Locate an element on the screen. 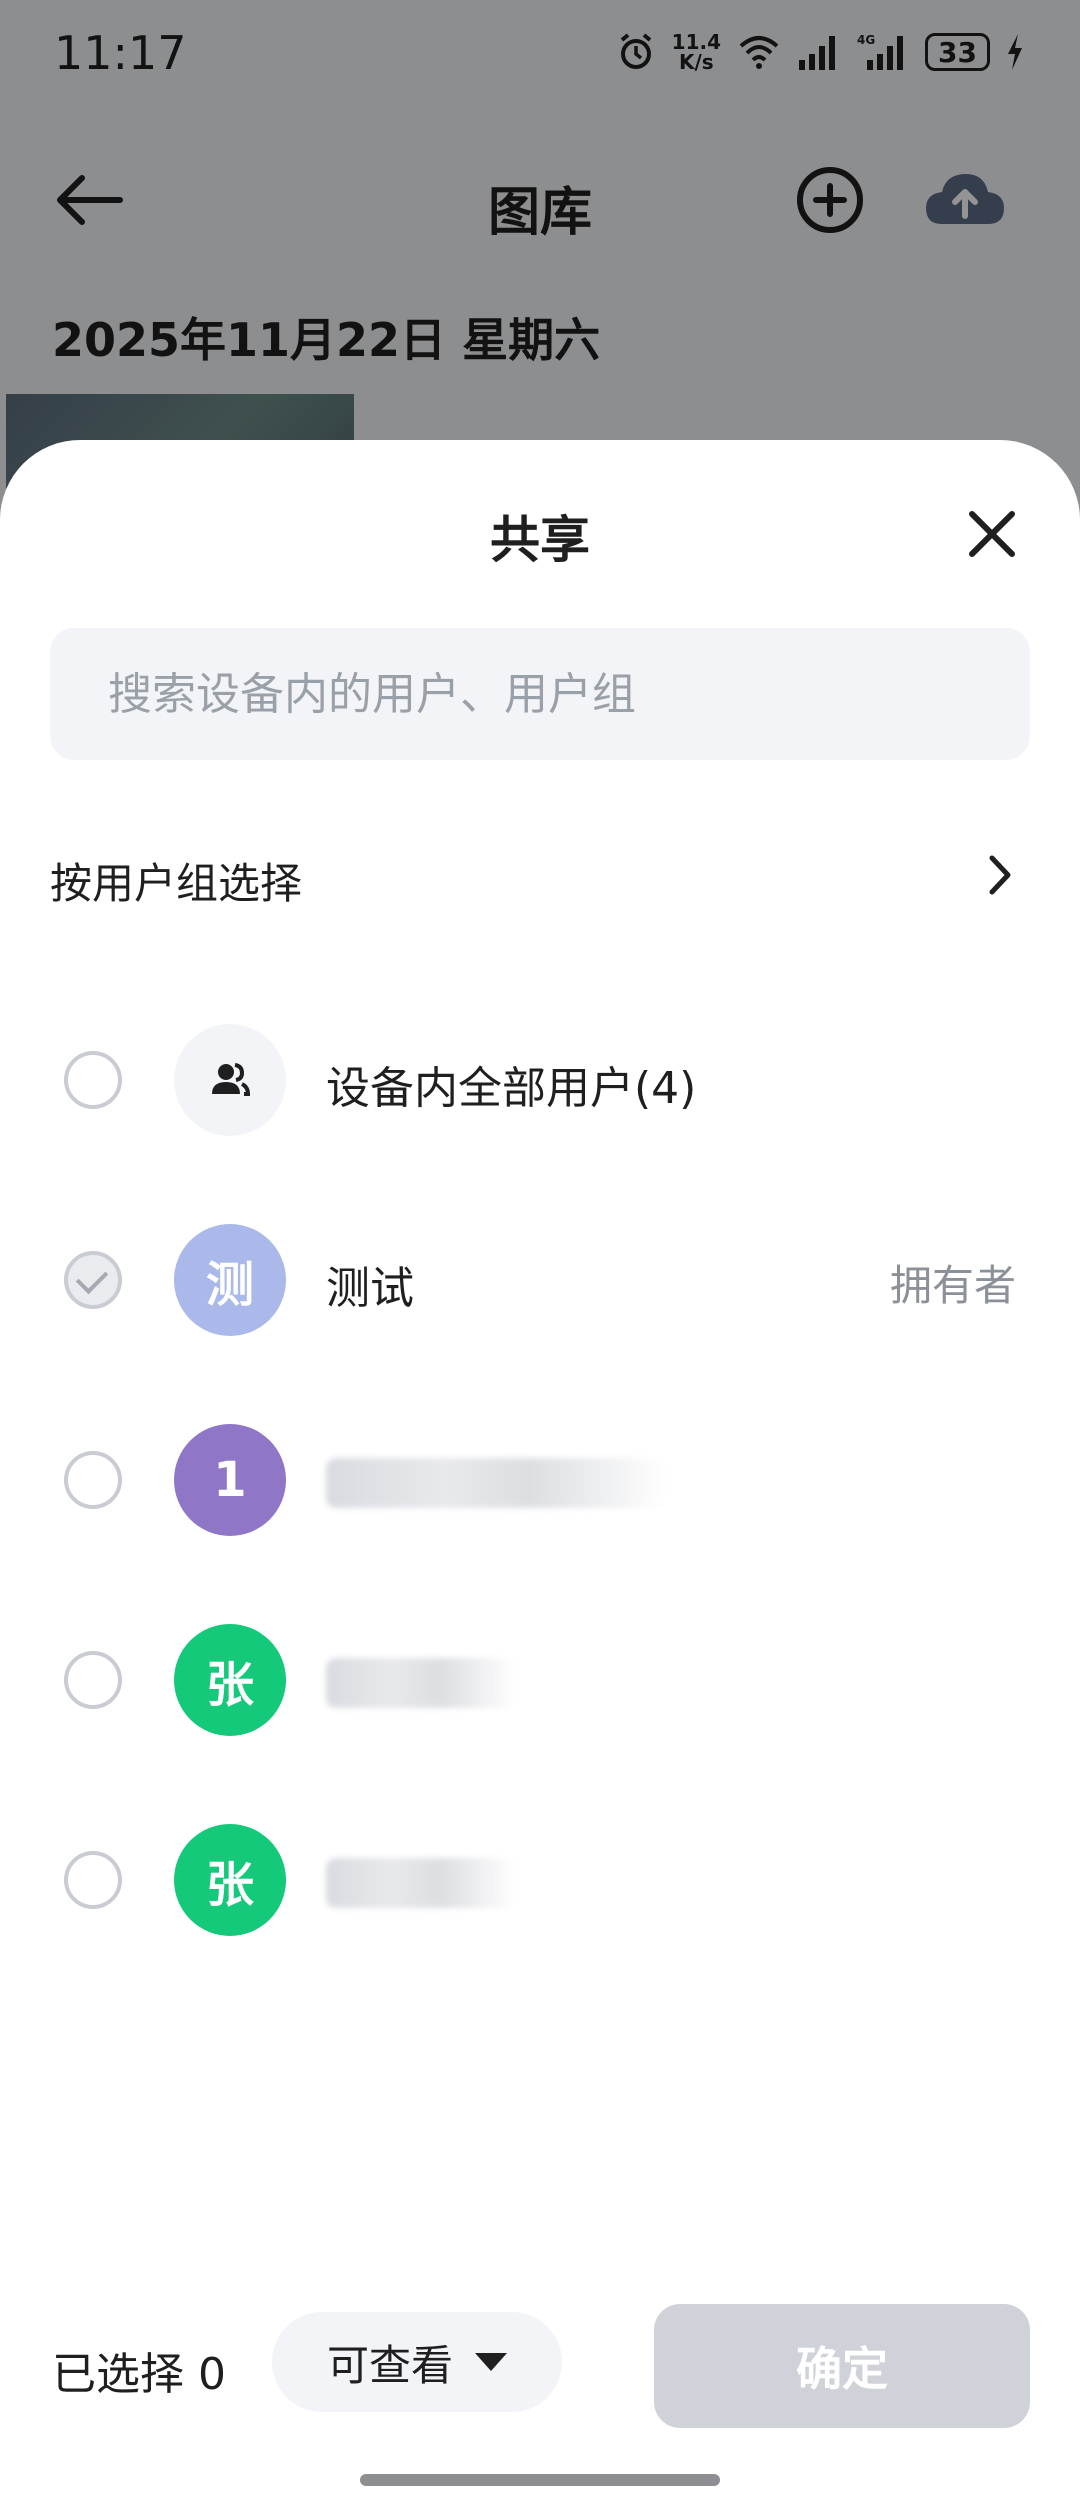 The height and width of the screenshot is (2504, 1080). close-icon is located at coordinates (992, 534).